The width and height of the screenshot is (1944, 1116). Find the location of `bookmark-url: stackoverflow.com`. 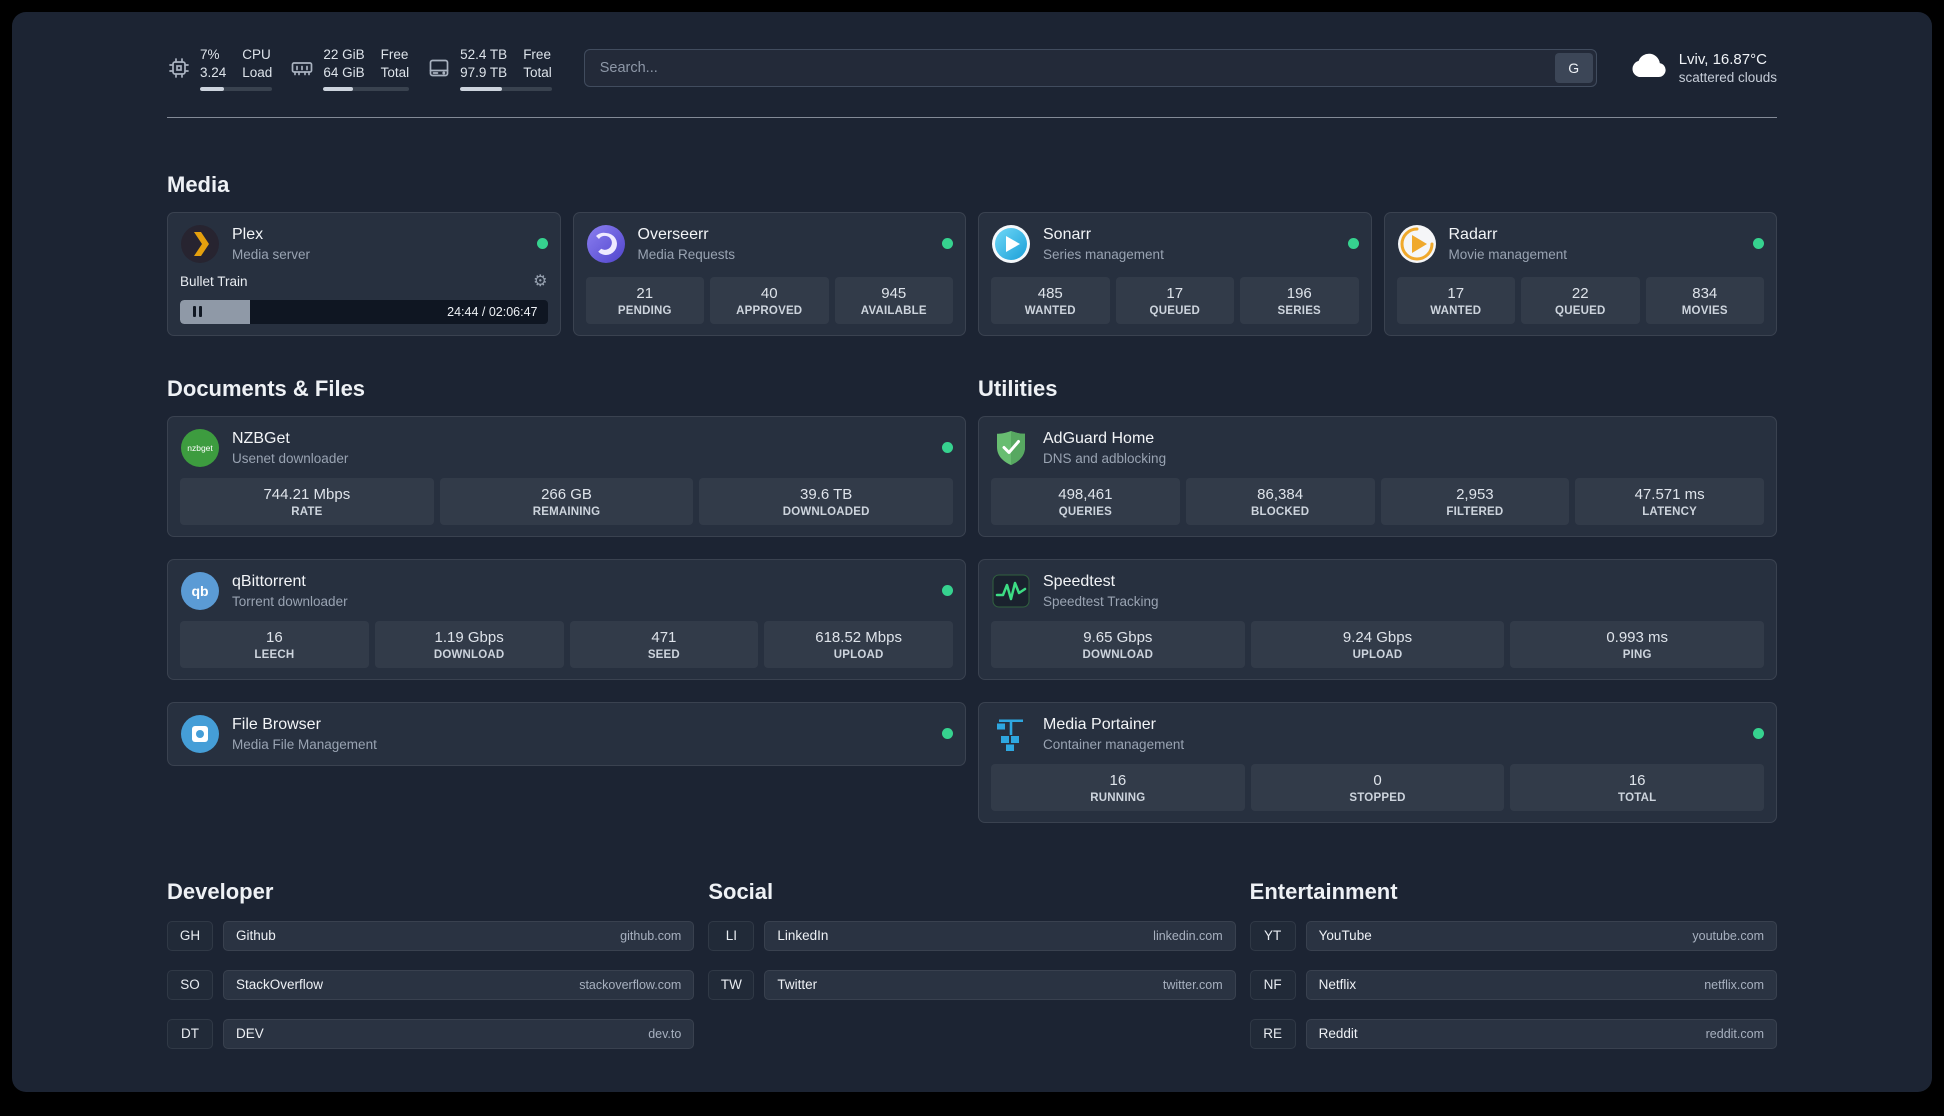

bookmark-url: stackoverflow.com is located at coordinates (630, 984).